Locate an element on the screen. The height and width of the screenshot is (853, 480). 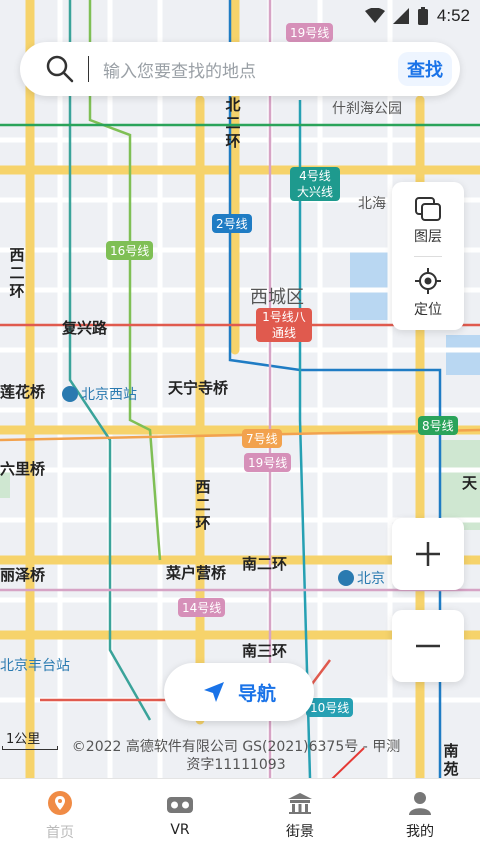
road-label: 菜户营桥 is located at coordinates (196, 573).